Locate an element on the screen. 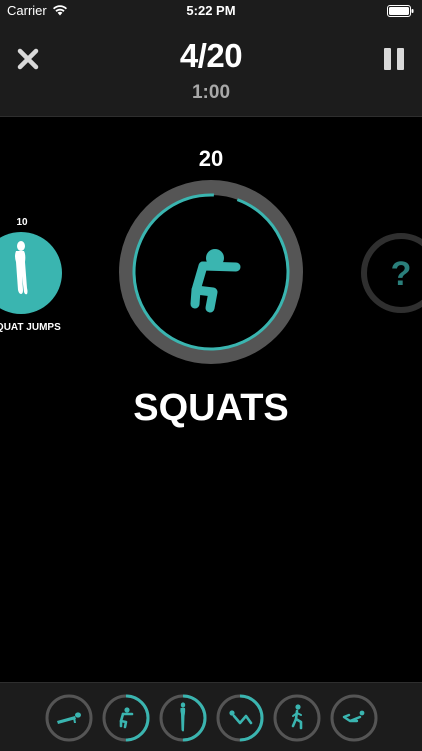  crunch-figure-icon is located at coordinates (353, 716).